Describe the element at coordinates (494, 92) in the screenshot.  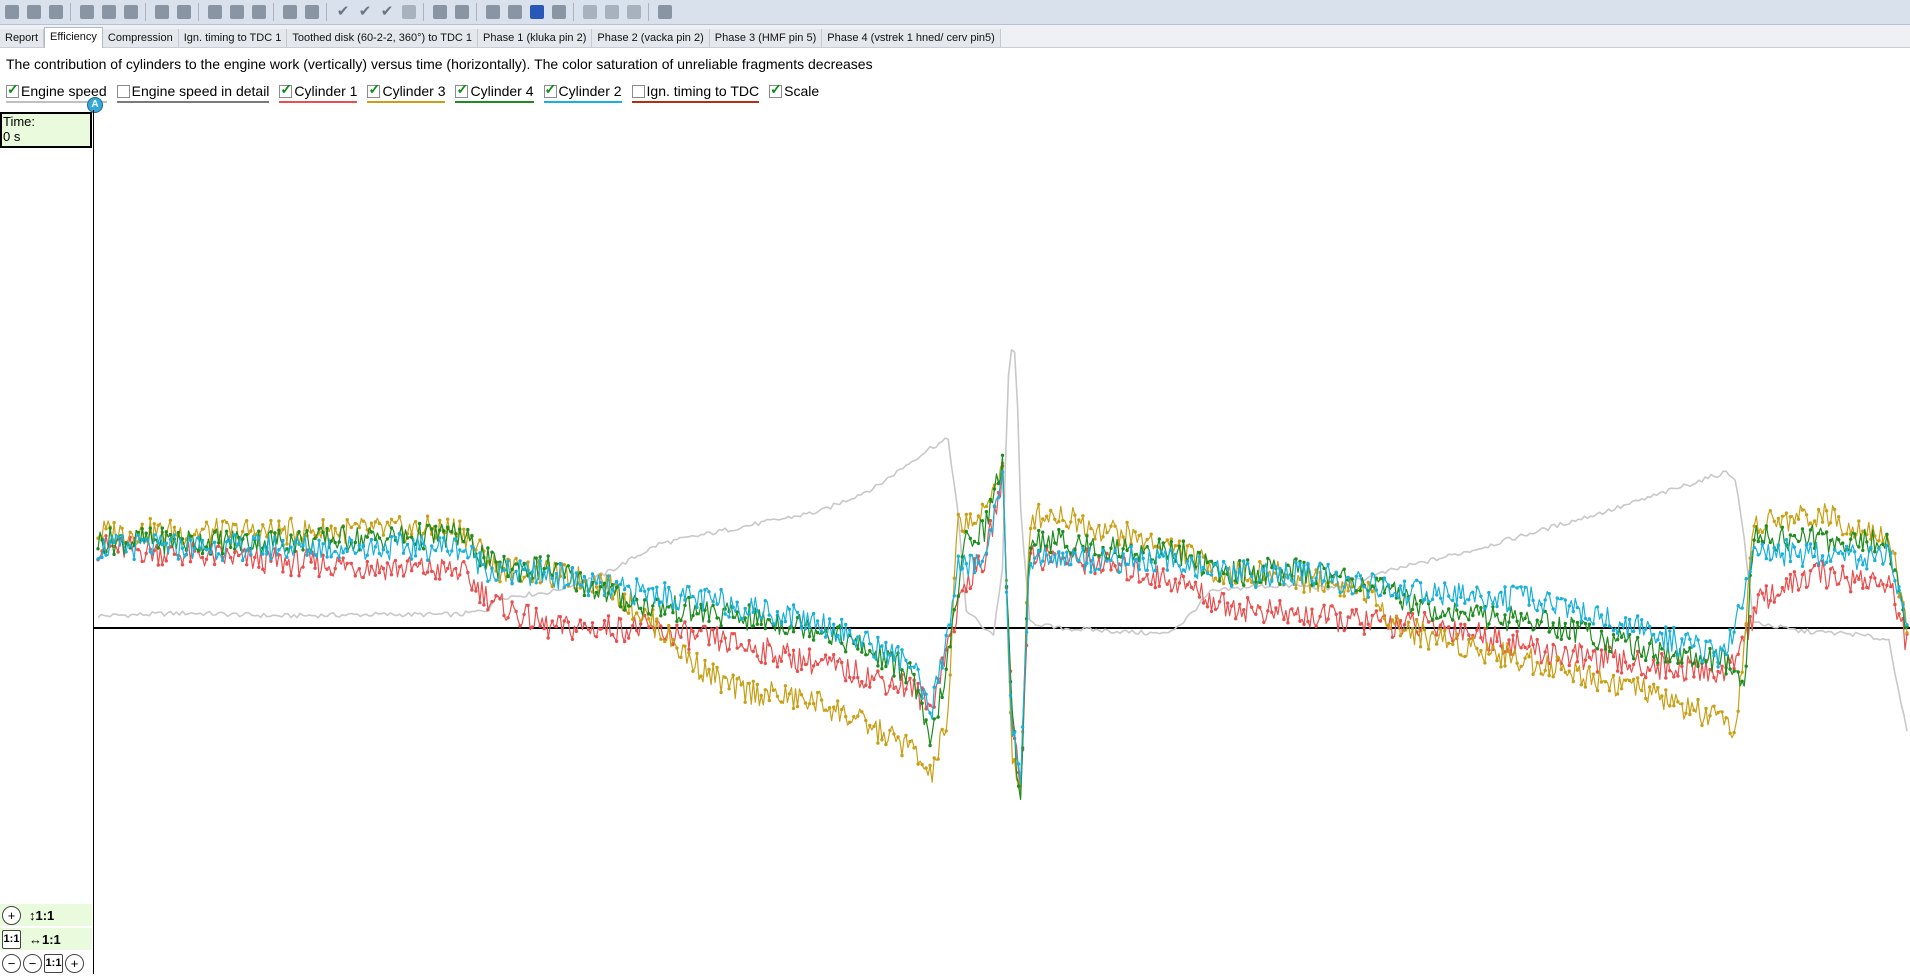
I see `legend-item-cylinder-4: Cylinder 4` at that location.